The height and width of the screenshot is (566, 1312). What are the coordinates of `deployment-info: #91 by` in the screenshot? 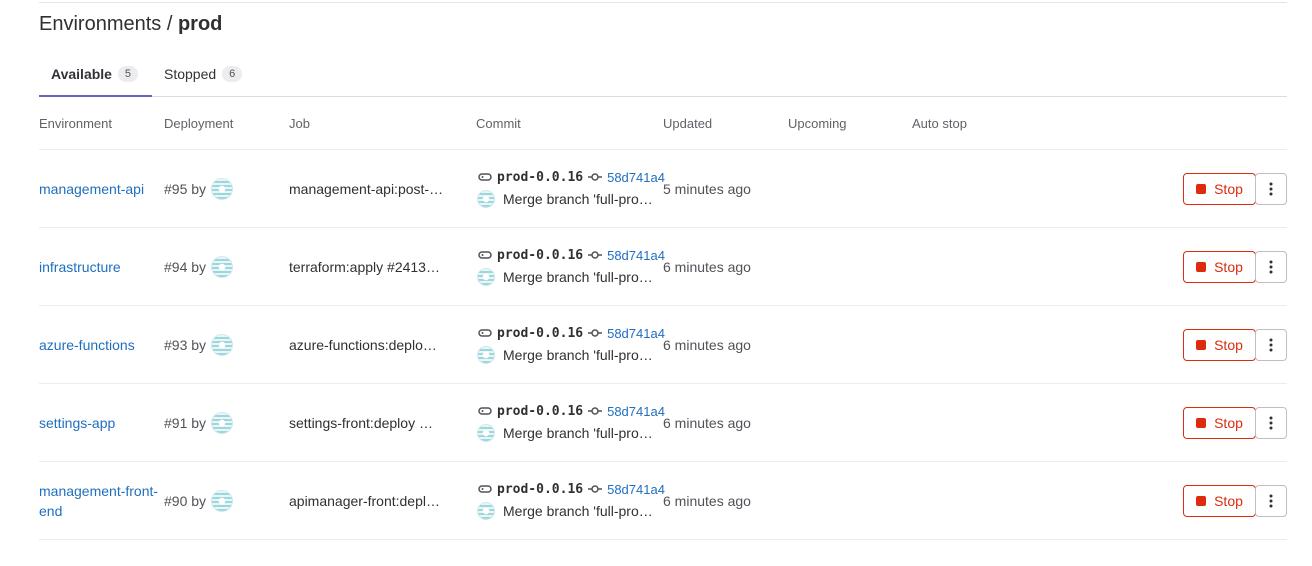 It's located at (199, 422).